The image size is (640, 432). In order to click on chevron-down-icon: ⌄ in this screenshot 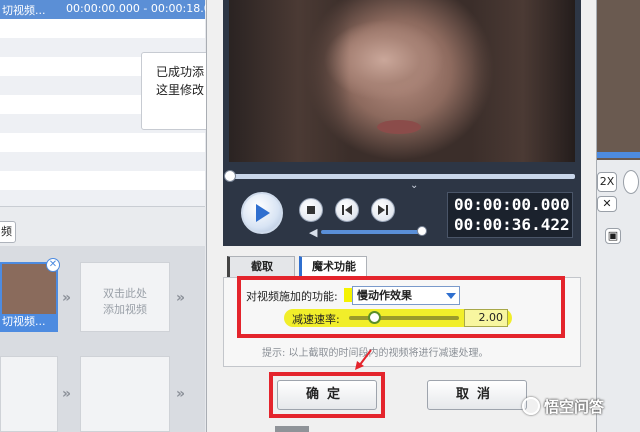, I will do `click(414, 185)`.